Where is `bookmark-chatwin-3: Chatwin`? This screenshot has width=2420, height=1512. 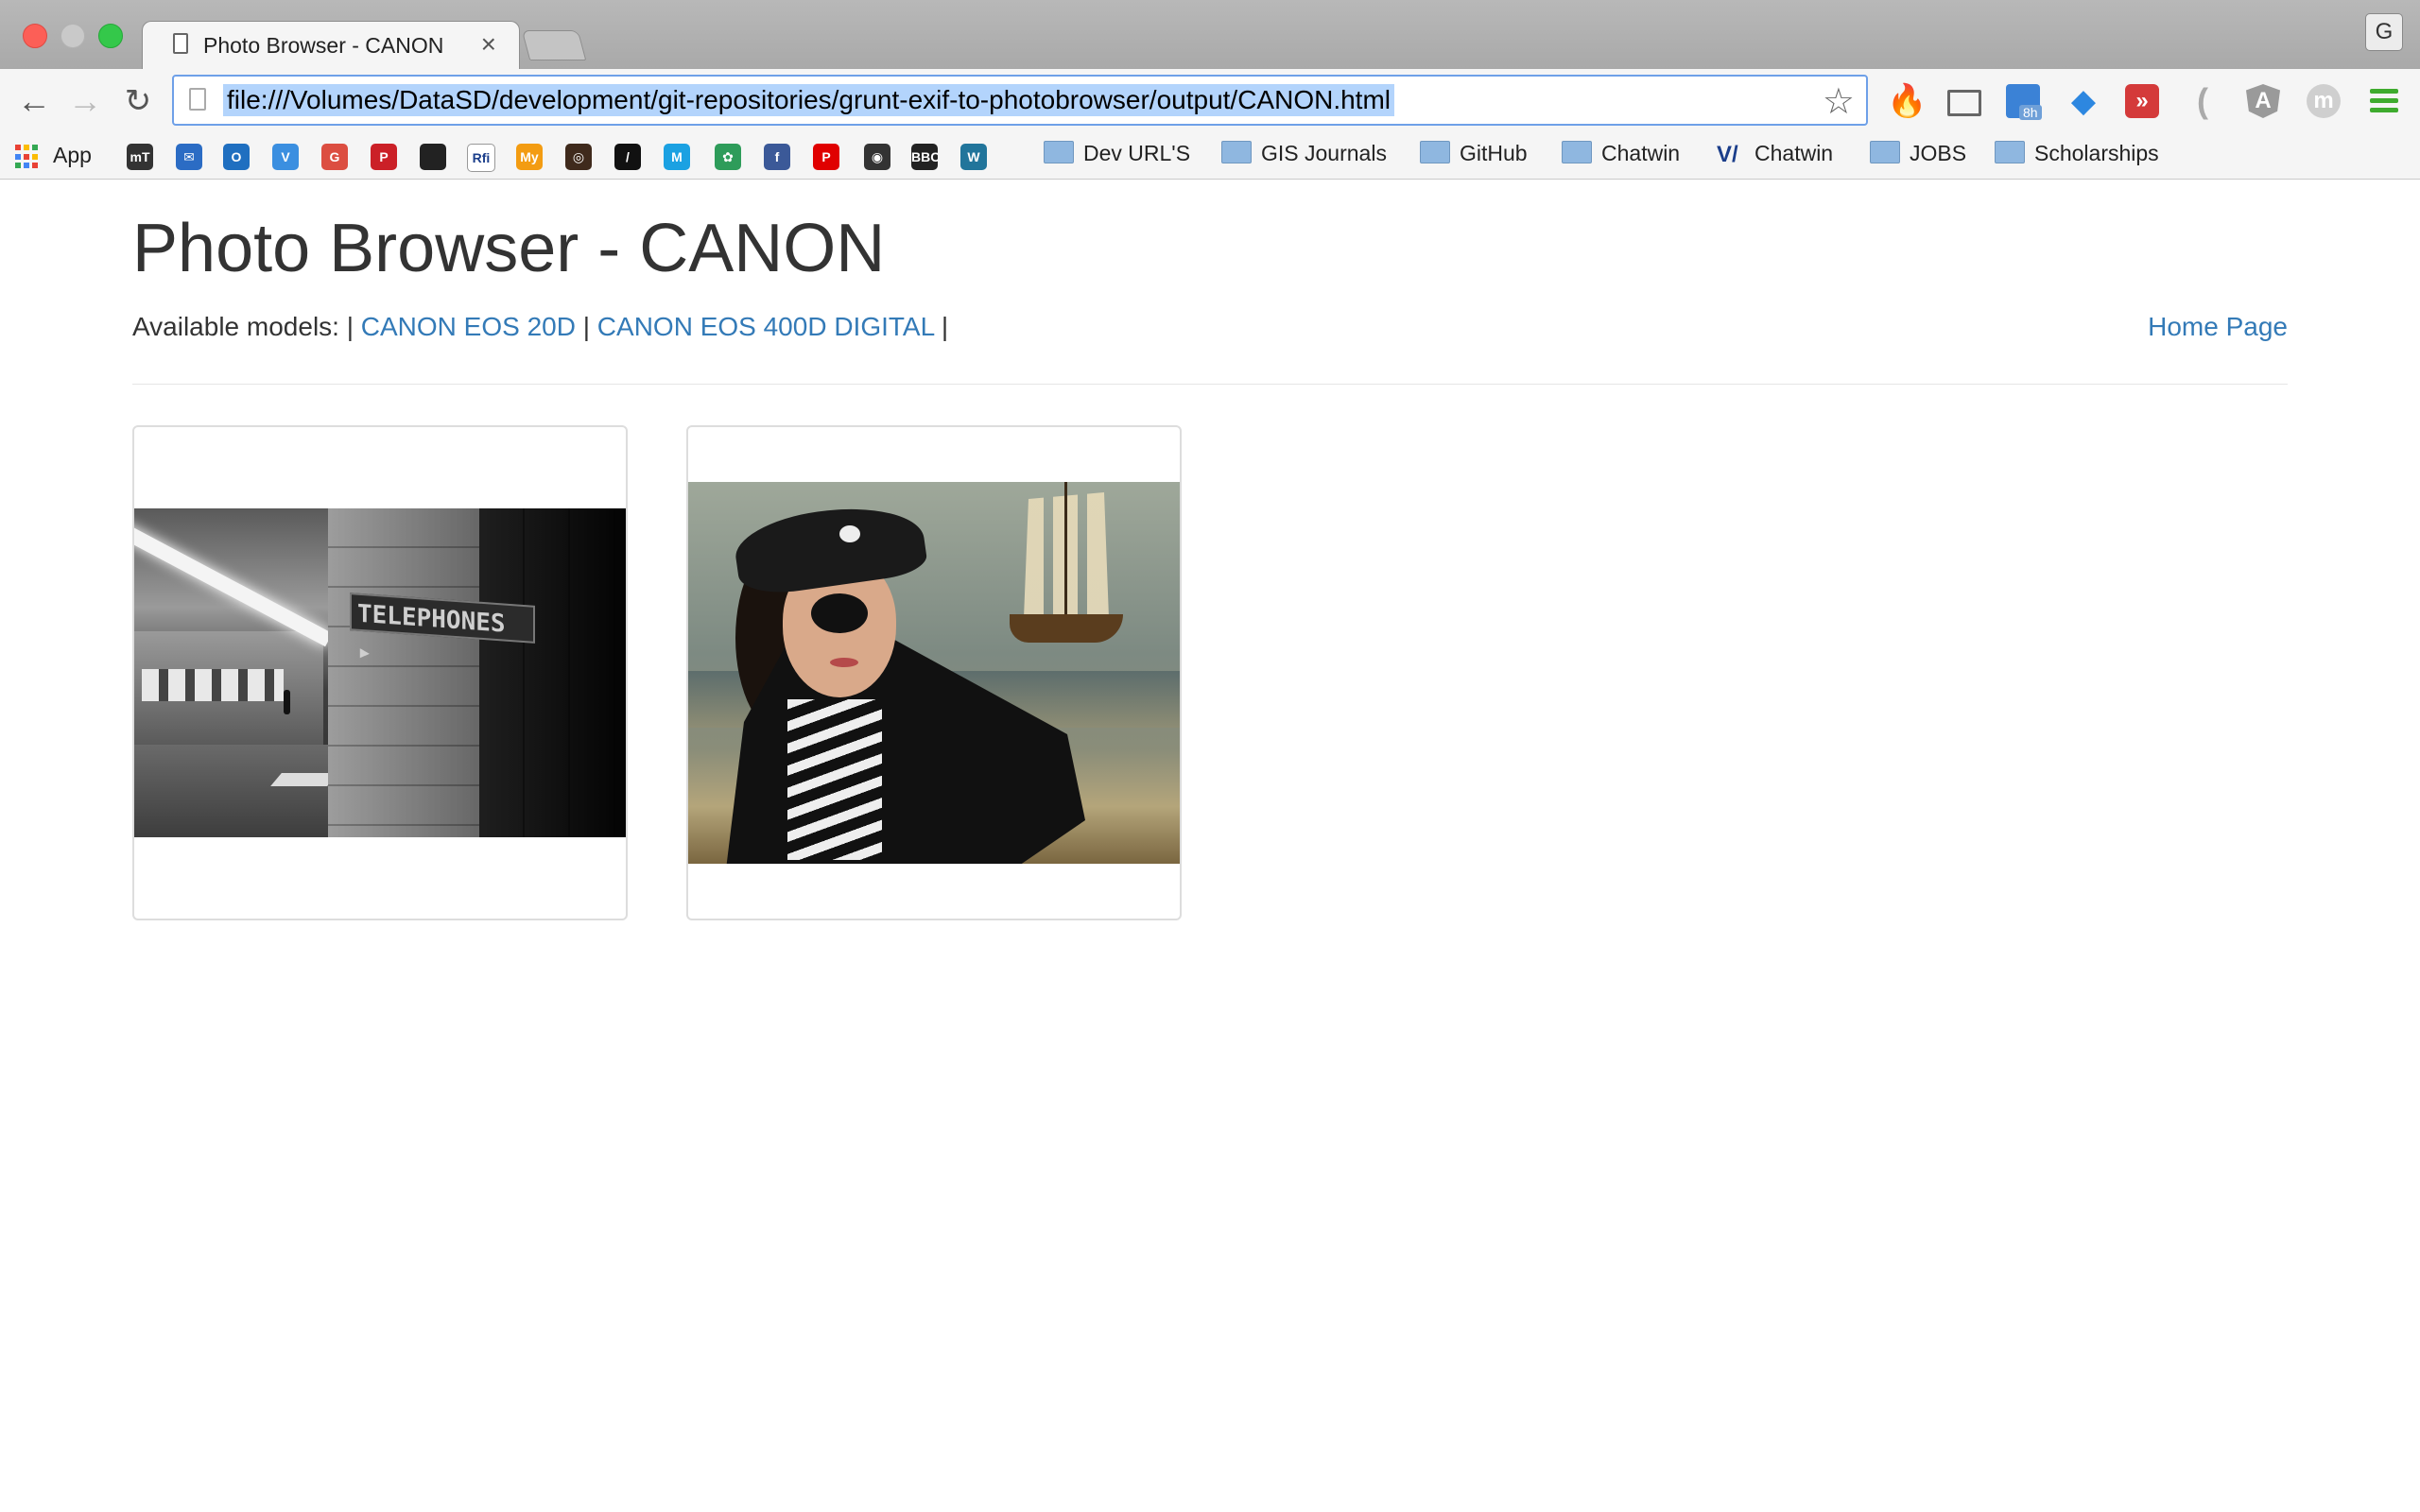 bookmark-chatwin-3: Chatwin is located at coordinates (1622, 156).